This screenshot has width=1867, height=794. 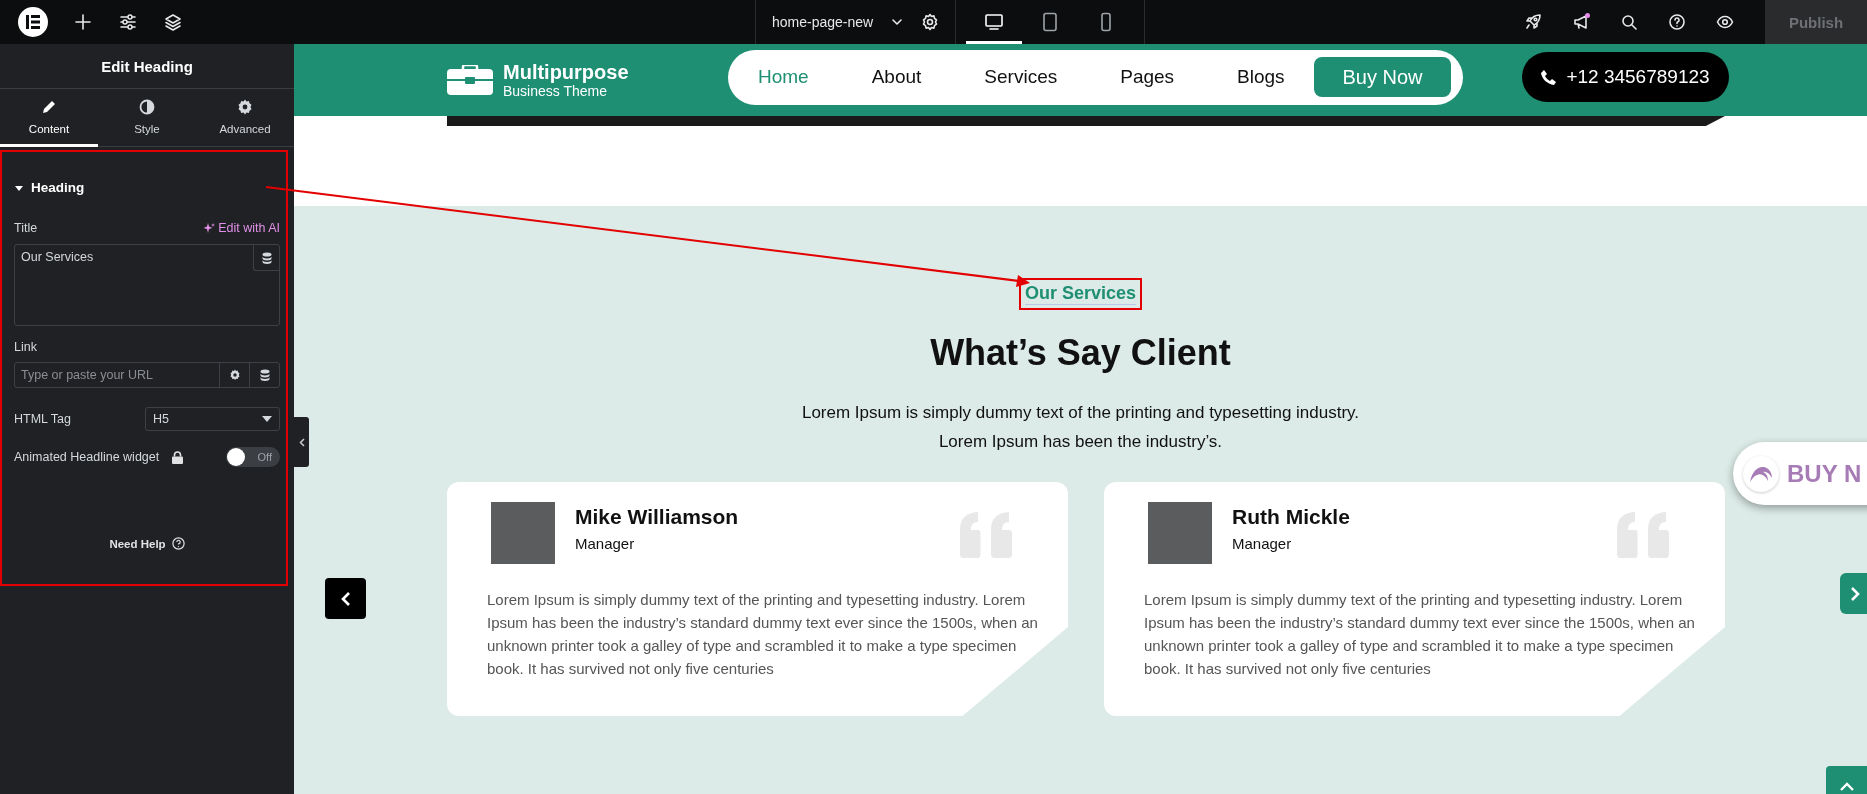 I want to click on site-logo-tagline: Business Theme, so click(x=555, y=91).